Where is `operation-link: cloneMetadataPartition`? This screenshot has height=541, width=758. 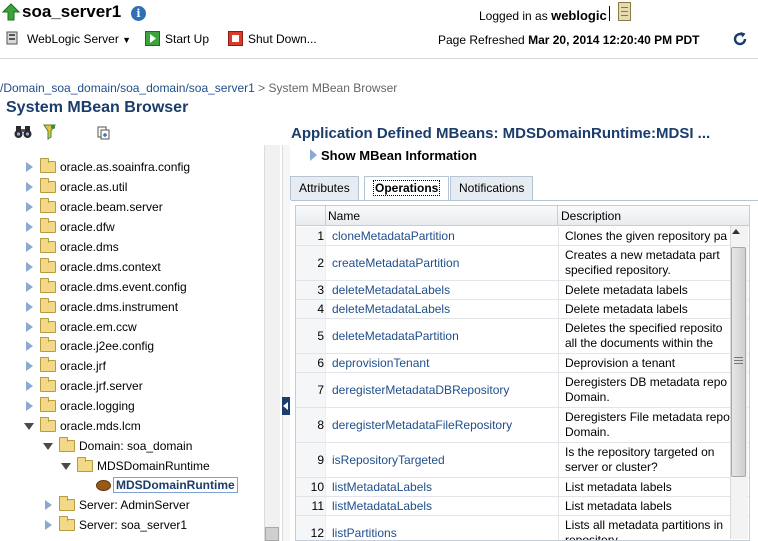 operation-link: cloneMetadataPartition is located at coordinates (393, 236).